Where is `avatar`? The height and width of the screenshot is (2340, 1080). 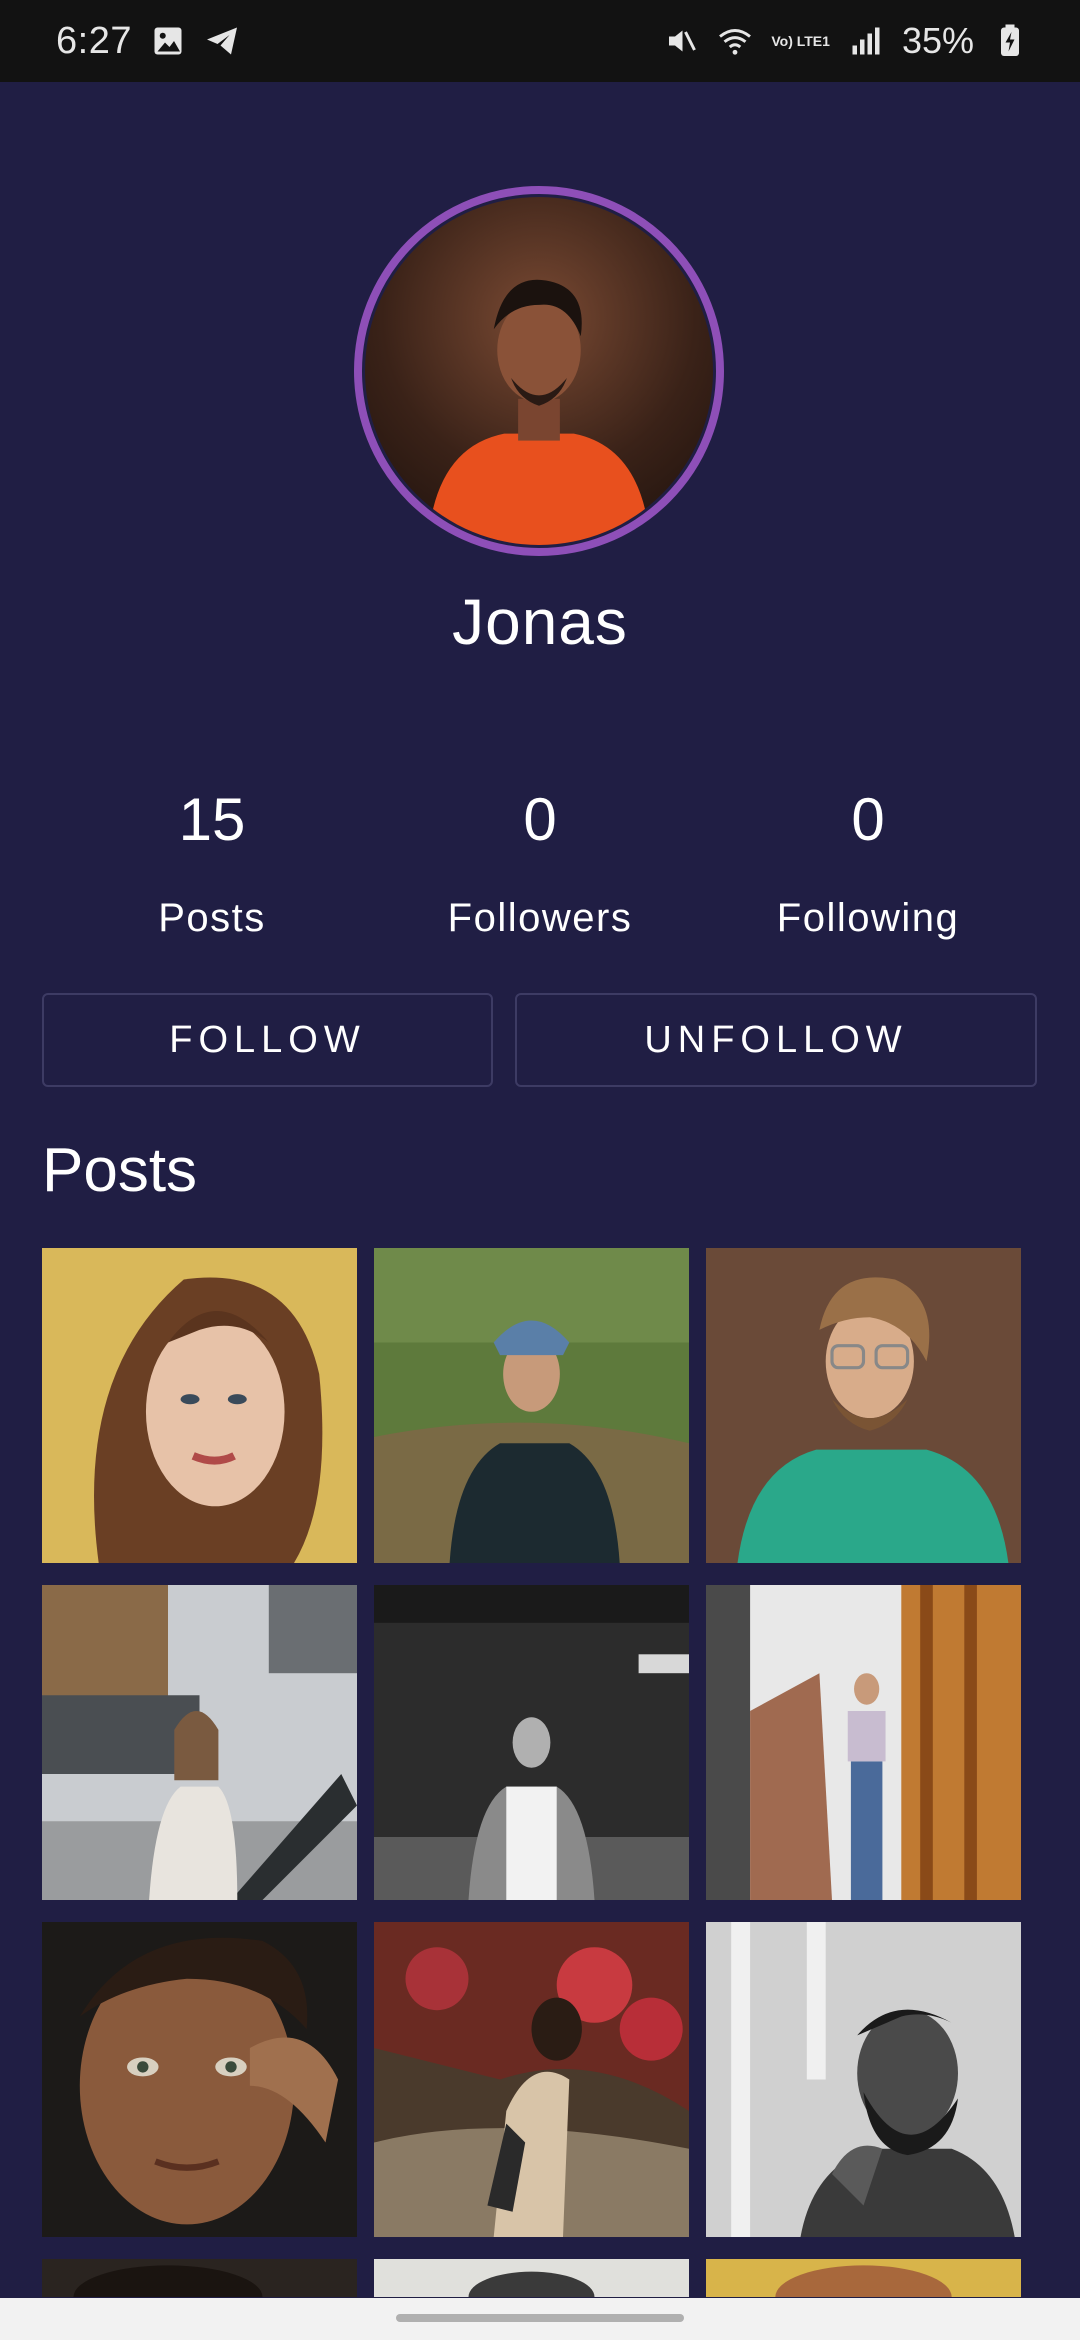
avatar is located at coordinates (539, 371).